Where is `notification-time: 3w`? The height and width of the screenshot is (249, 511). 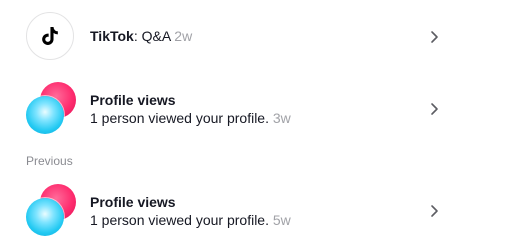
notification-time: 3w is located at coordinates (281, 118).